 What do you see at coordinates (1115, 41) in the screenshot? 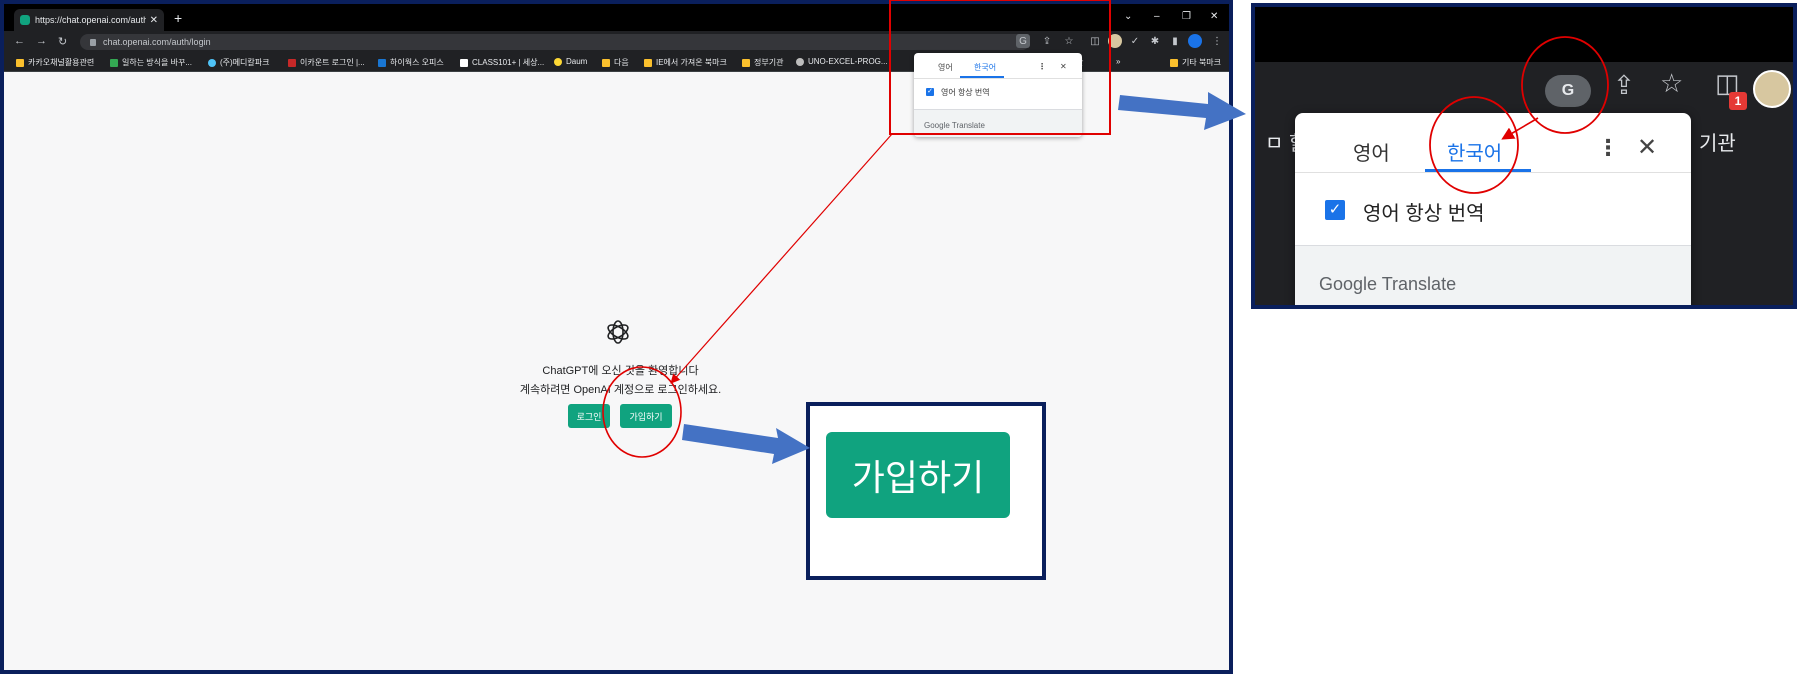
I see `profile-extension-icon` at bounding box center [1115, 41].